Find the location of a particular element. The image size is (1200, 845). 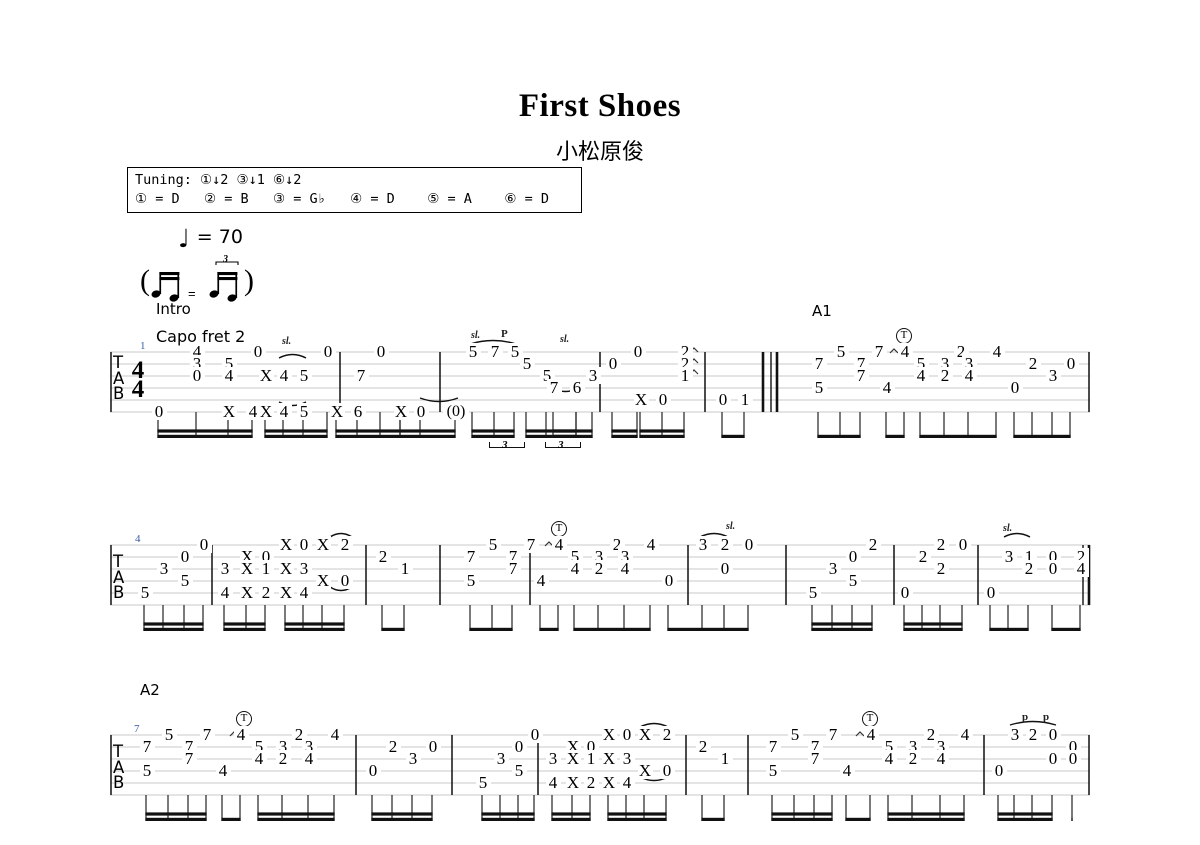

tab-clef: T A B is located at coordinates (118, 767).